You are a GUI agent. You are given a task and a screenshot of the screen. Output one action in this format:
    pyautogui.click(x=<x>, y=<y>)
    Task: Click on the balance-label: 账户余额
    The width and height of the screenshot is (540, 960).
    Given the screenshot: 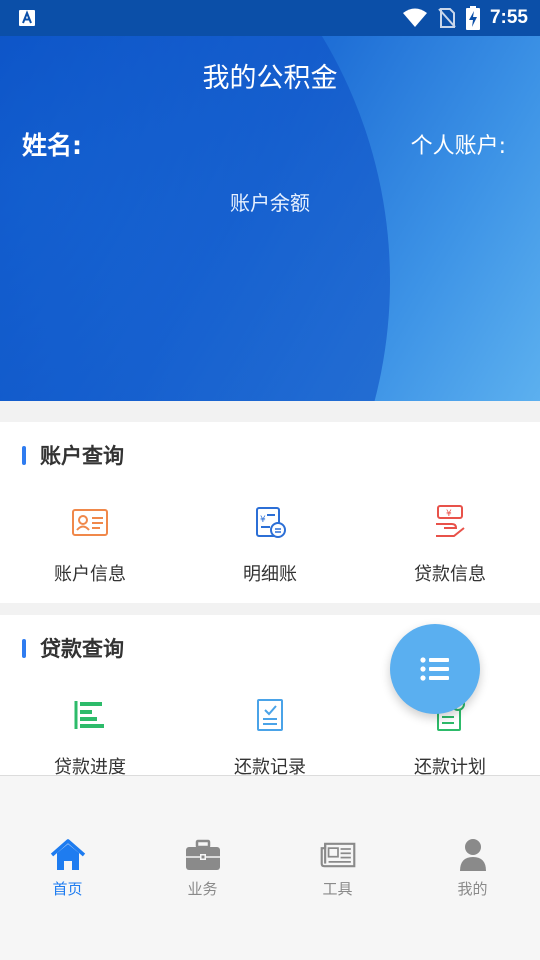 What is the action you would take?
    pyautogui.click(x=270, y=203)
    